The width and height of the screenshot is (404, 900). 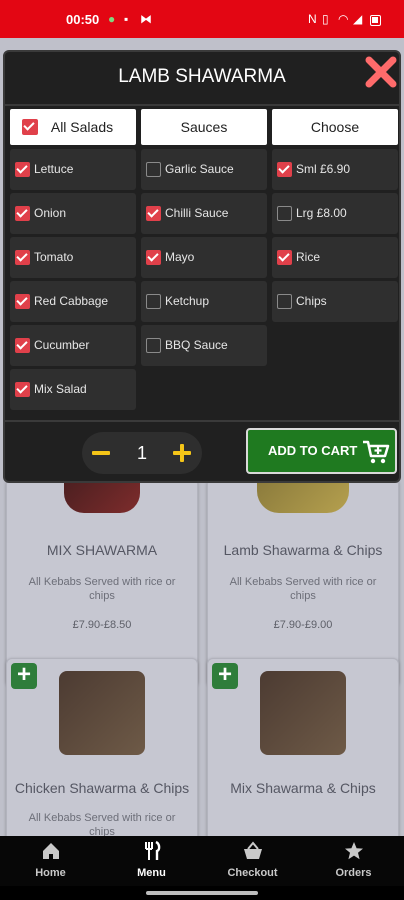 I want to click on add-to-cart-button: ADD TO CART, so click(x=321, y=451).